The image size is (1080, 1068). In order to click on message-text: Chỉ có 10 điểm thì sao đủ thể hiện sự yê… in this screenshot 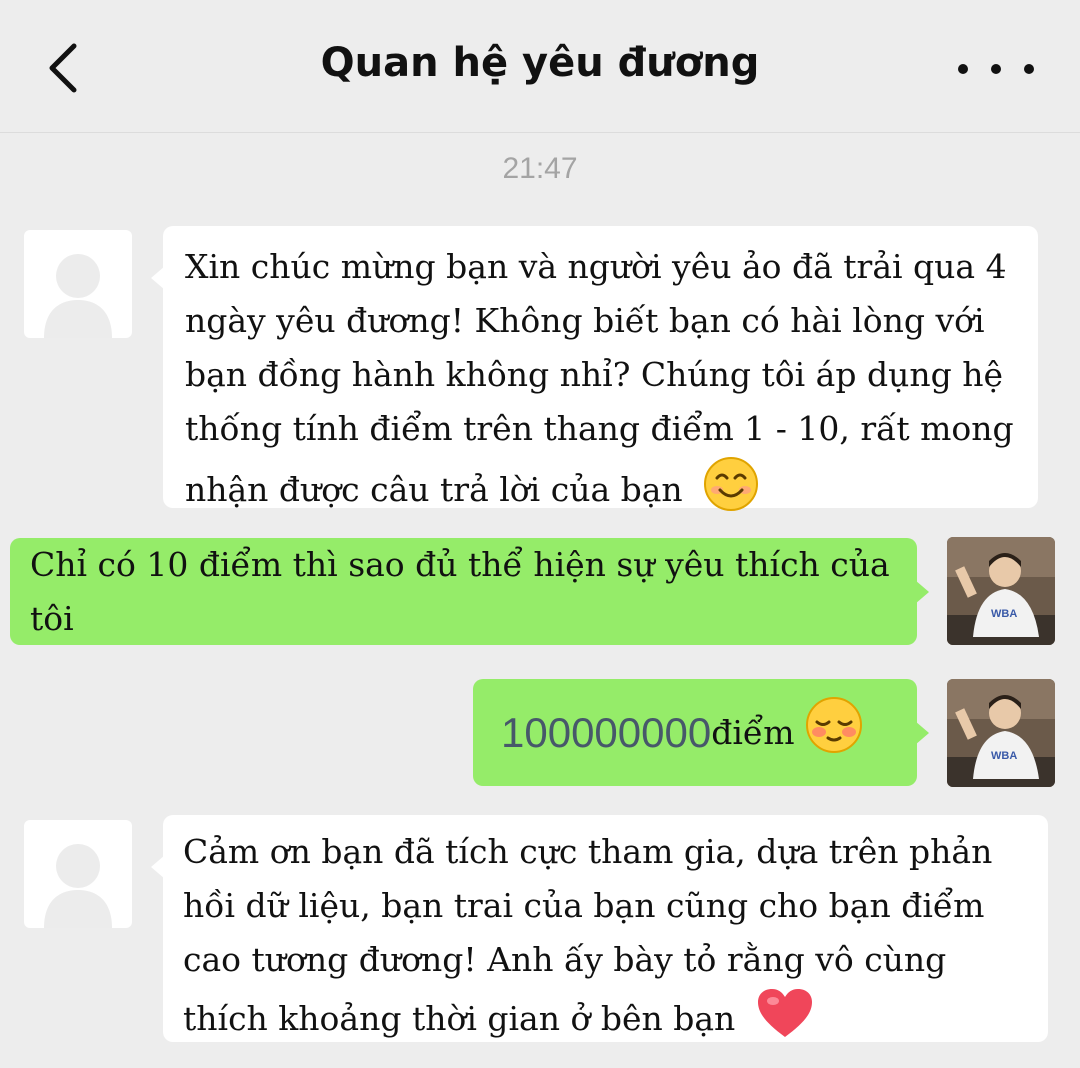, I will do `click(460, 591)`.